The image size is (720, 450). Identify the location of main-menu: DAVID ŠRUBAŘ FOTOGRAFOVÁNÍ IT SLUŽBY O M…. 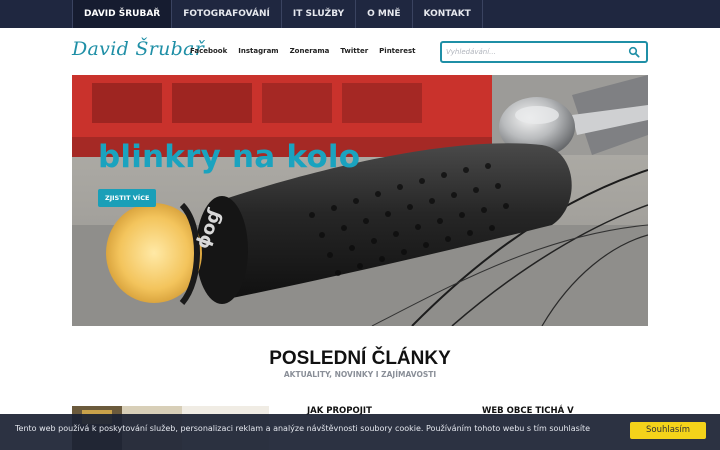
(277, 14).